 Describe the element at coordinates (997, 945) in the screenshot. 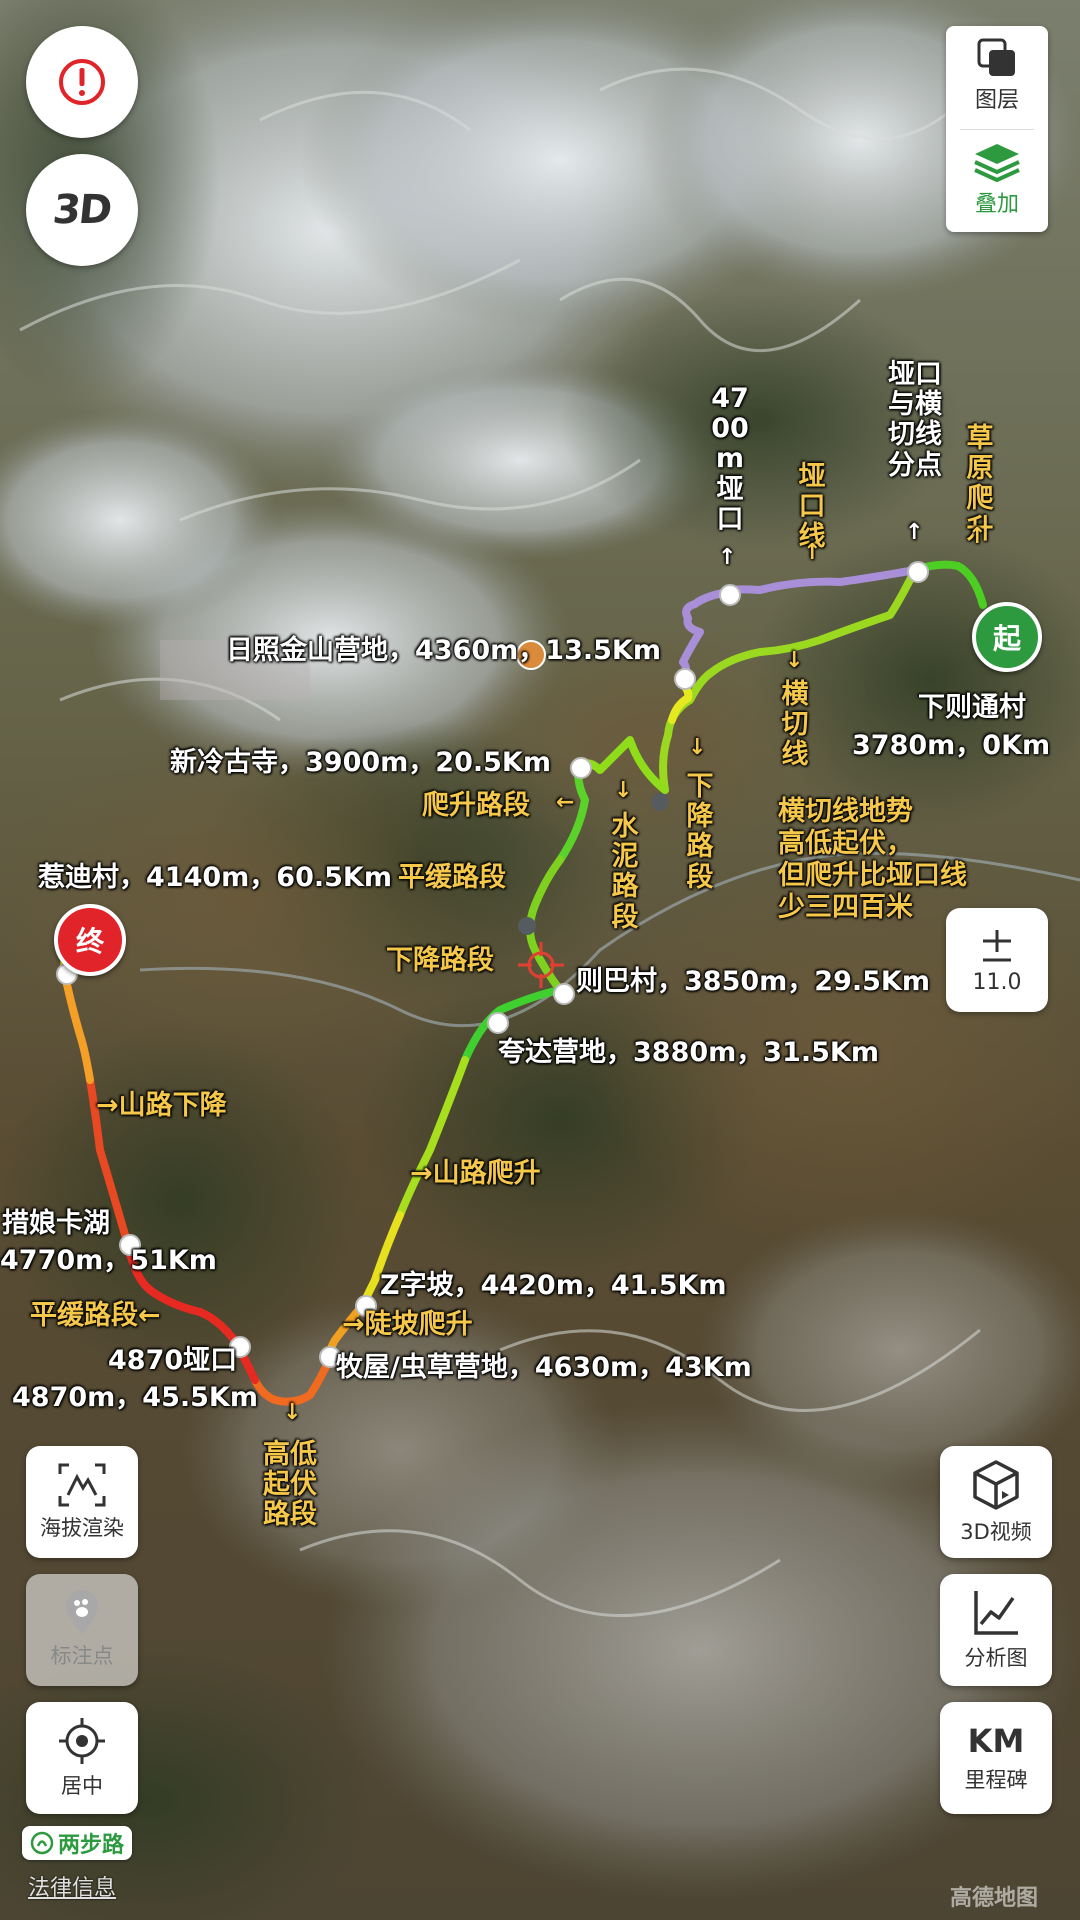

I see `zoom-plus-minus-icon` at that location.